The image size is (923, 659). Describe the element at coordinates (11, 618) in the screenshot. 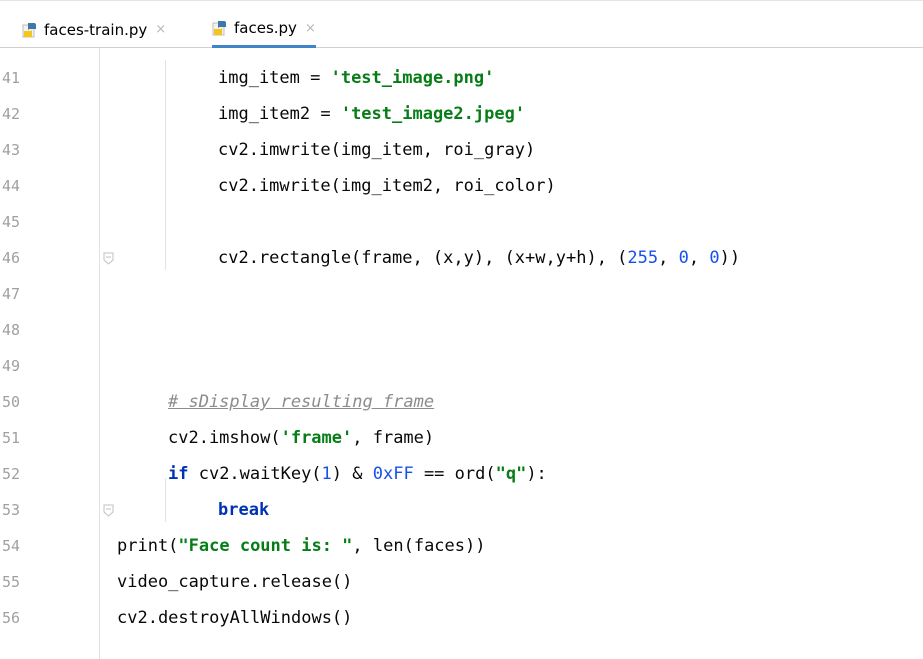

I see `line-number: 56` at that location.